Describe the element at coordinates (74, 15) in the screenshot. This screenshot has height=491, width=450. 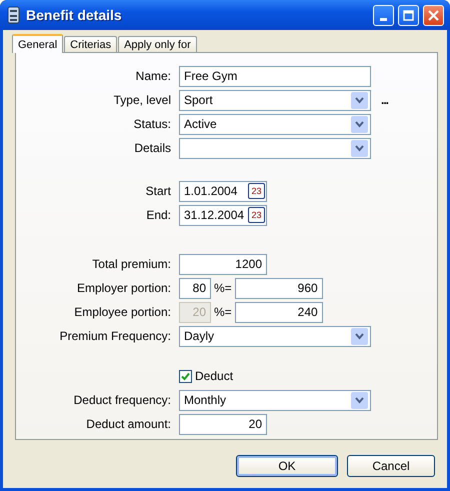
I see `window-title: Benefit details` at that location.